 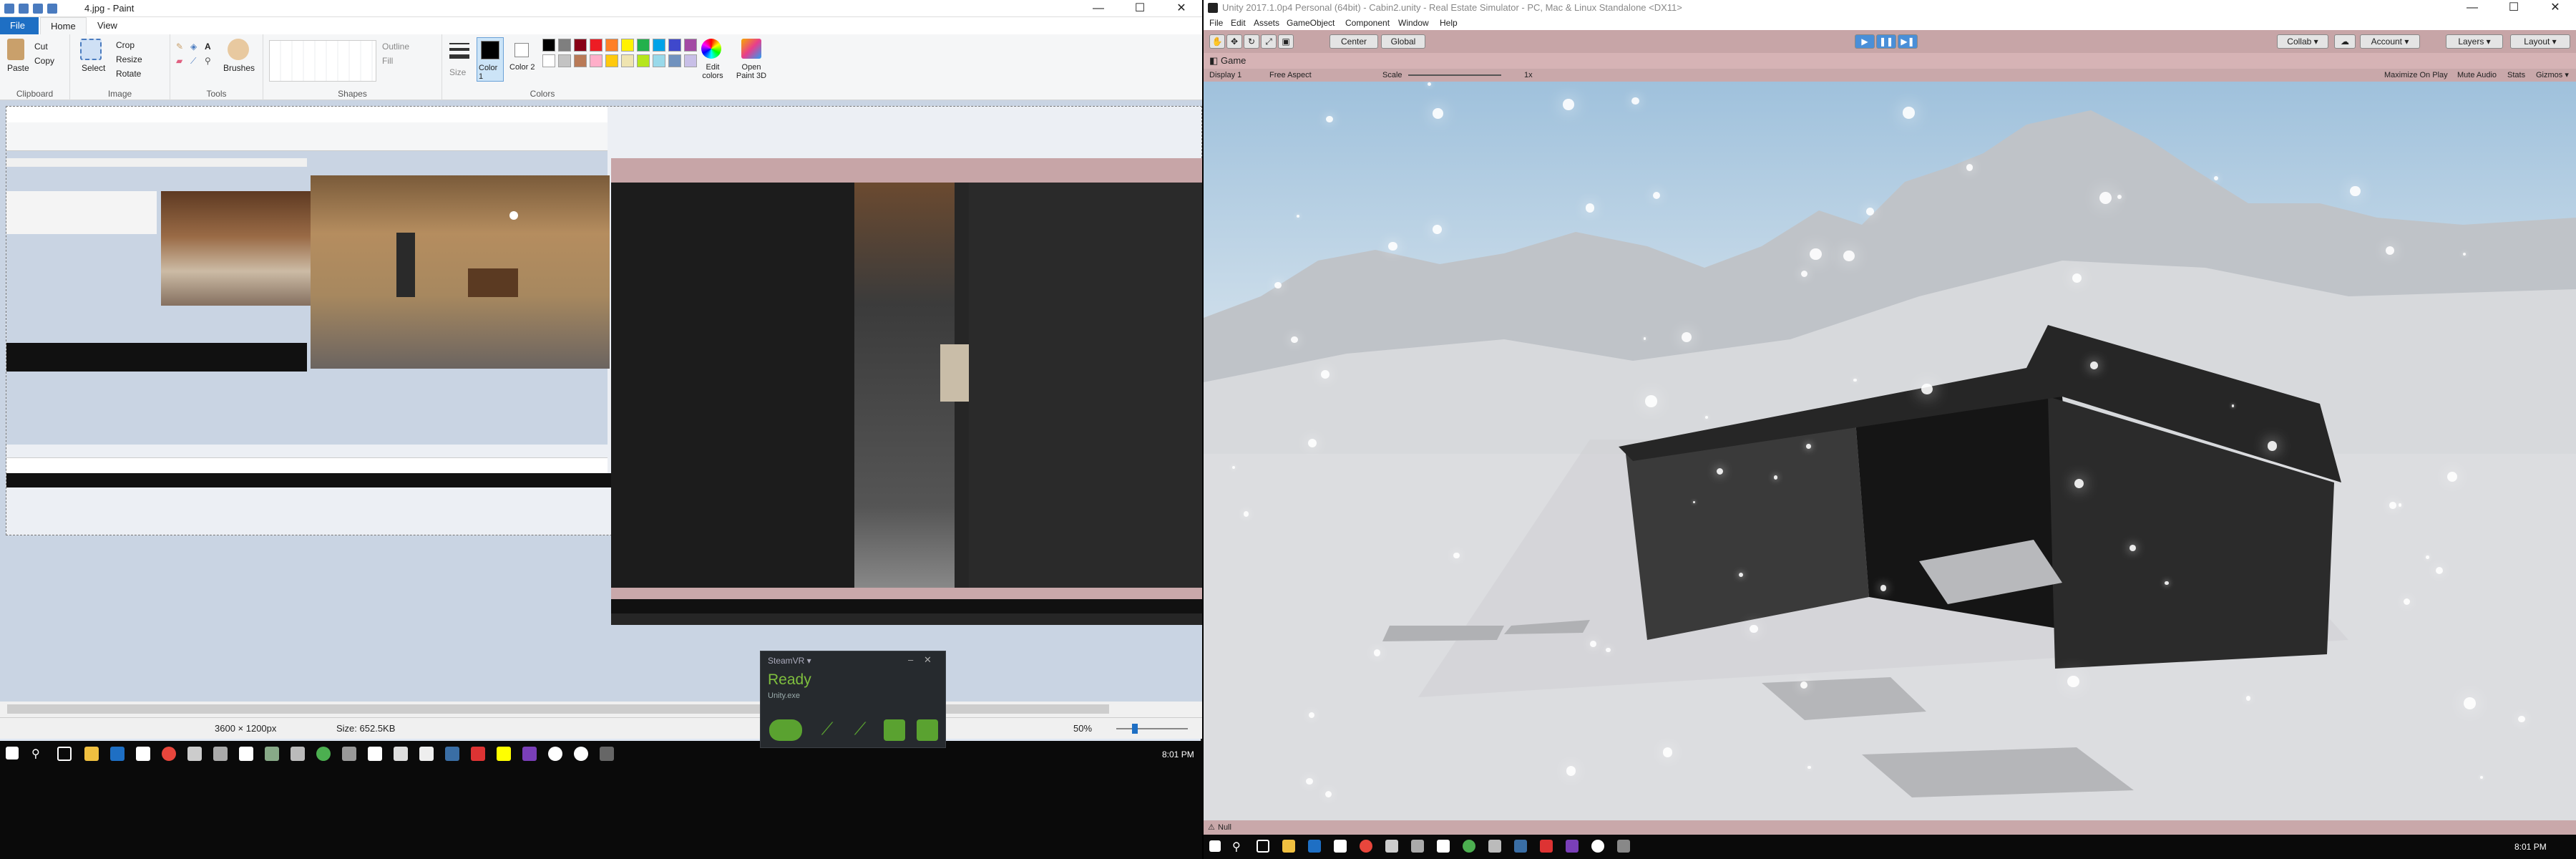 What do you see at coordinates (1140, 8) in the screenshot?
I see `maximize-button: ☐` at bounding box center [1140, 8].